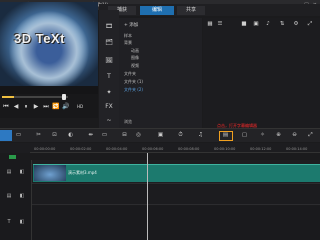  Describe the element at coordinates (282, 24) in the screenshot. I see `sort-icon: ⇅` at that location.